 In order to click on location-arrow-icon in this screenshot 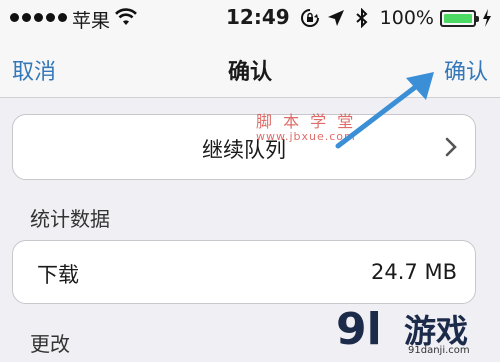, I will do `click(335, 18)`.